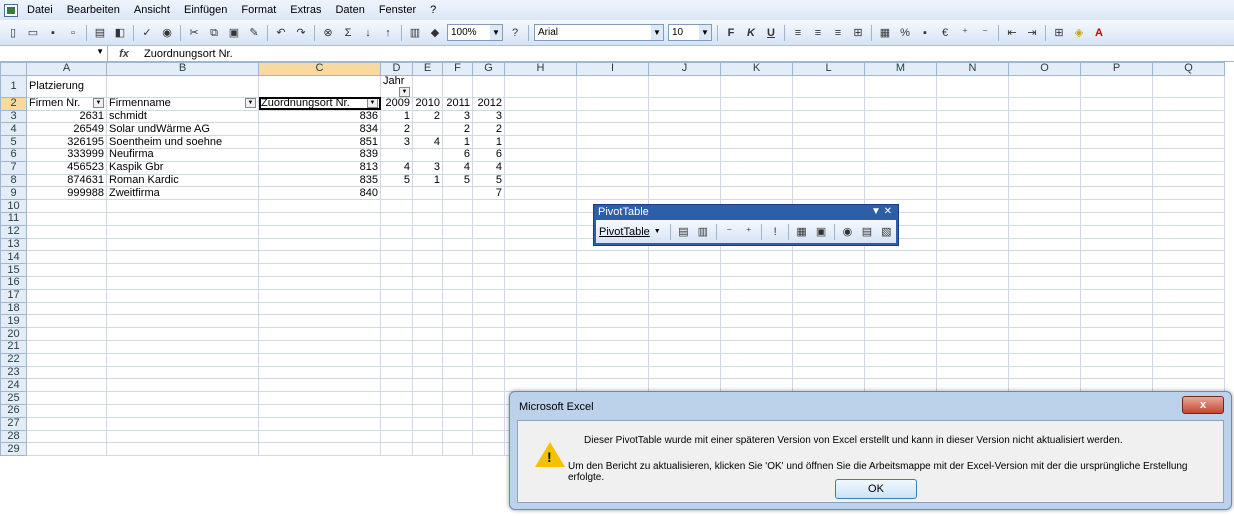  What do you see at coordinates (1188, 308) in the screenshot?
I see `cell-q18` at bounding box center [1188, 308].